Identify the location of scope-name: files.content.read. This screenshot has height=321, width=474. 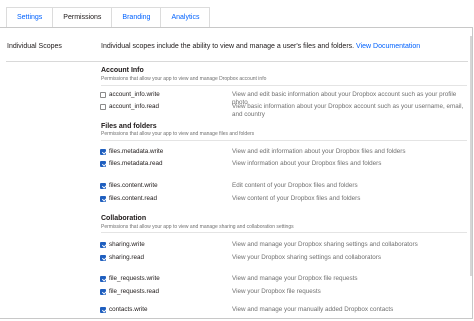
(133, 198).